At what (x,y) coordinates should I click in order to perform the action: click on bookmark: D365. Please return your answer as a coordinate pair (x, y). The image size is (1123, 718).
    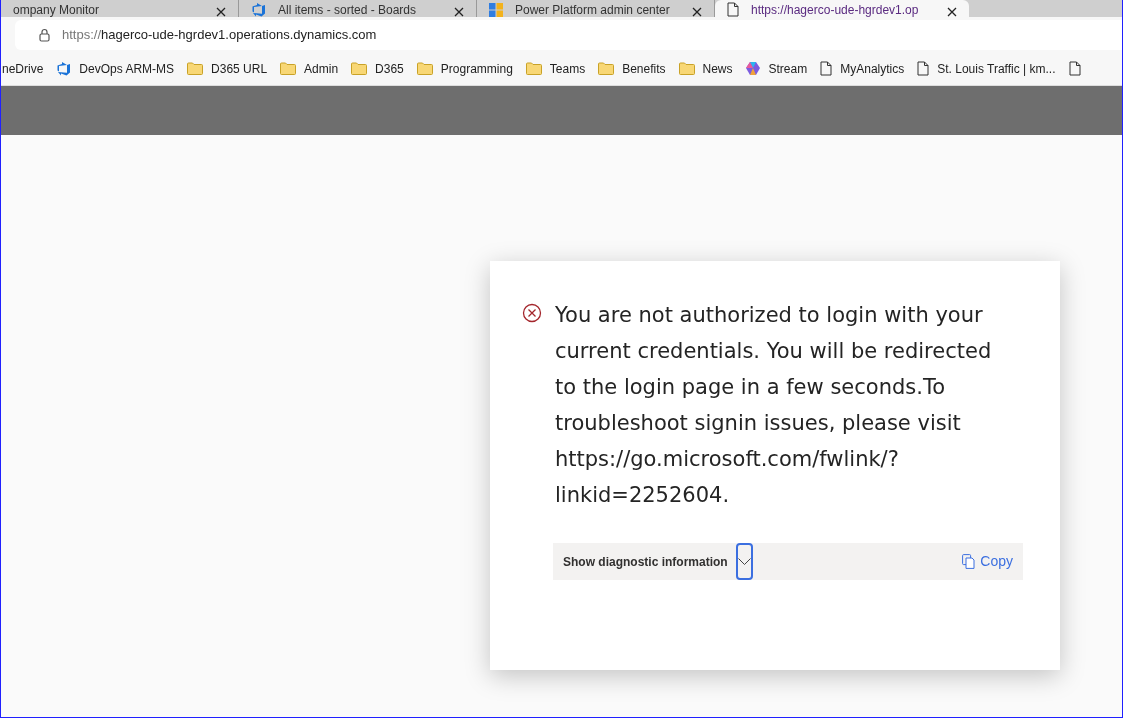
    Looking at the image, I should click on (377, 68).